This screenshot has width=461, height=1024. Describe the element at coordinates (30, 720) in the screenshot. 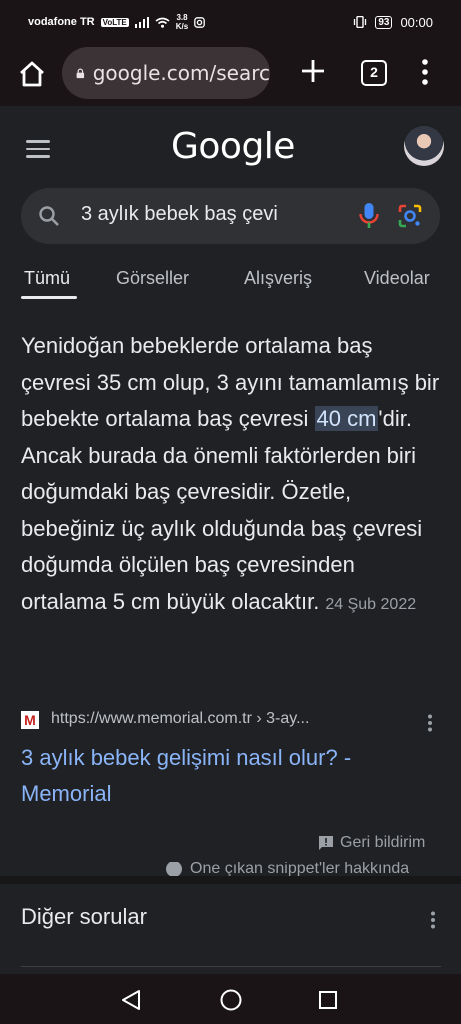

I see `memorial-favicon-icon: M` at that location.